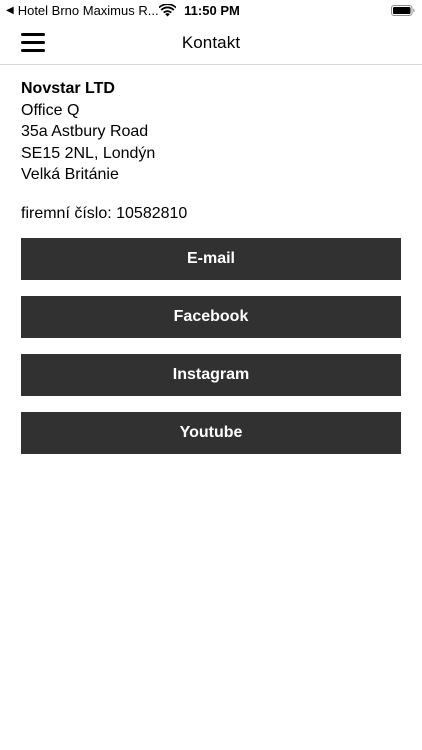  Describe the element at coordinates (403, 10) in the screenshot. I see `battery-icon` at that location.